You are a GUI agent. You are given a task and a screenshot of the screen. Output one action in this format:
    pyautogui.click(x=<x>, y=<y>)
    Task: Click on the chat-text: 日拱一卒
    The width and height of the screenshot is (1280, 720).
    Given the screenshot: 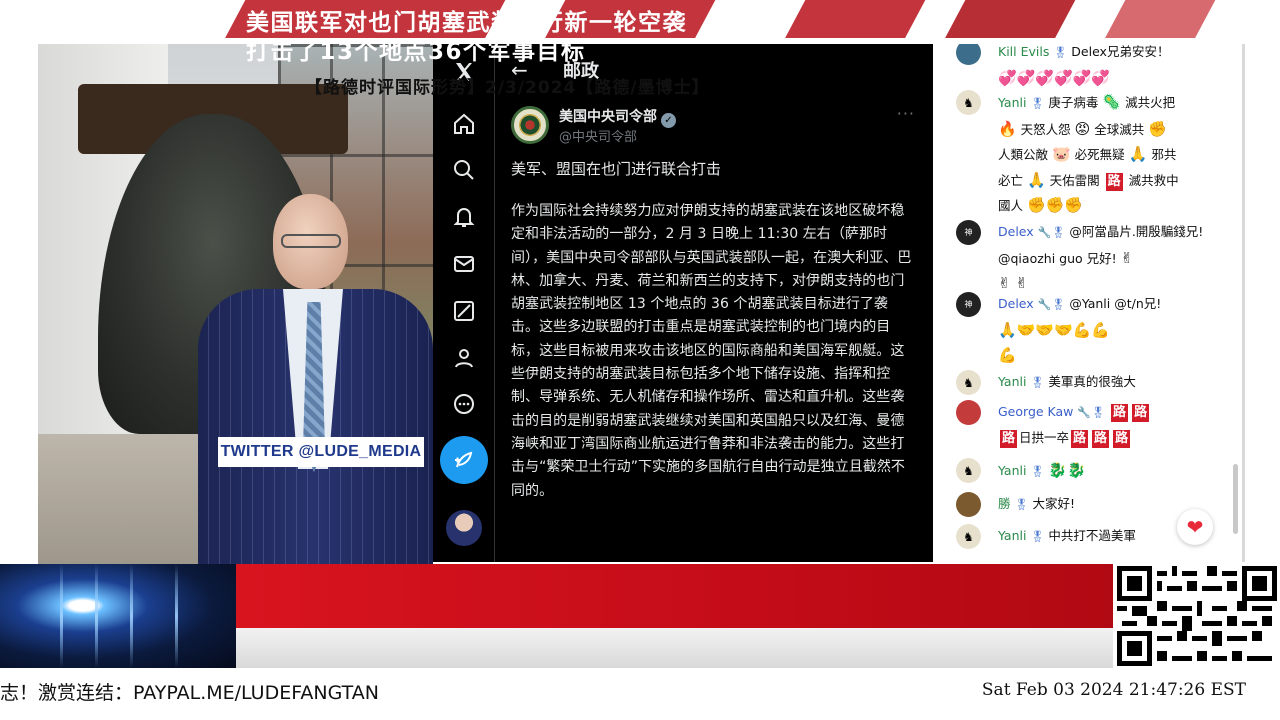 What is the action you would take?
    pyautogui.click(x=1044, y=437)
    